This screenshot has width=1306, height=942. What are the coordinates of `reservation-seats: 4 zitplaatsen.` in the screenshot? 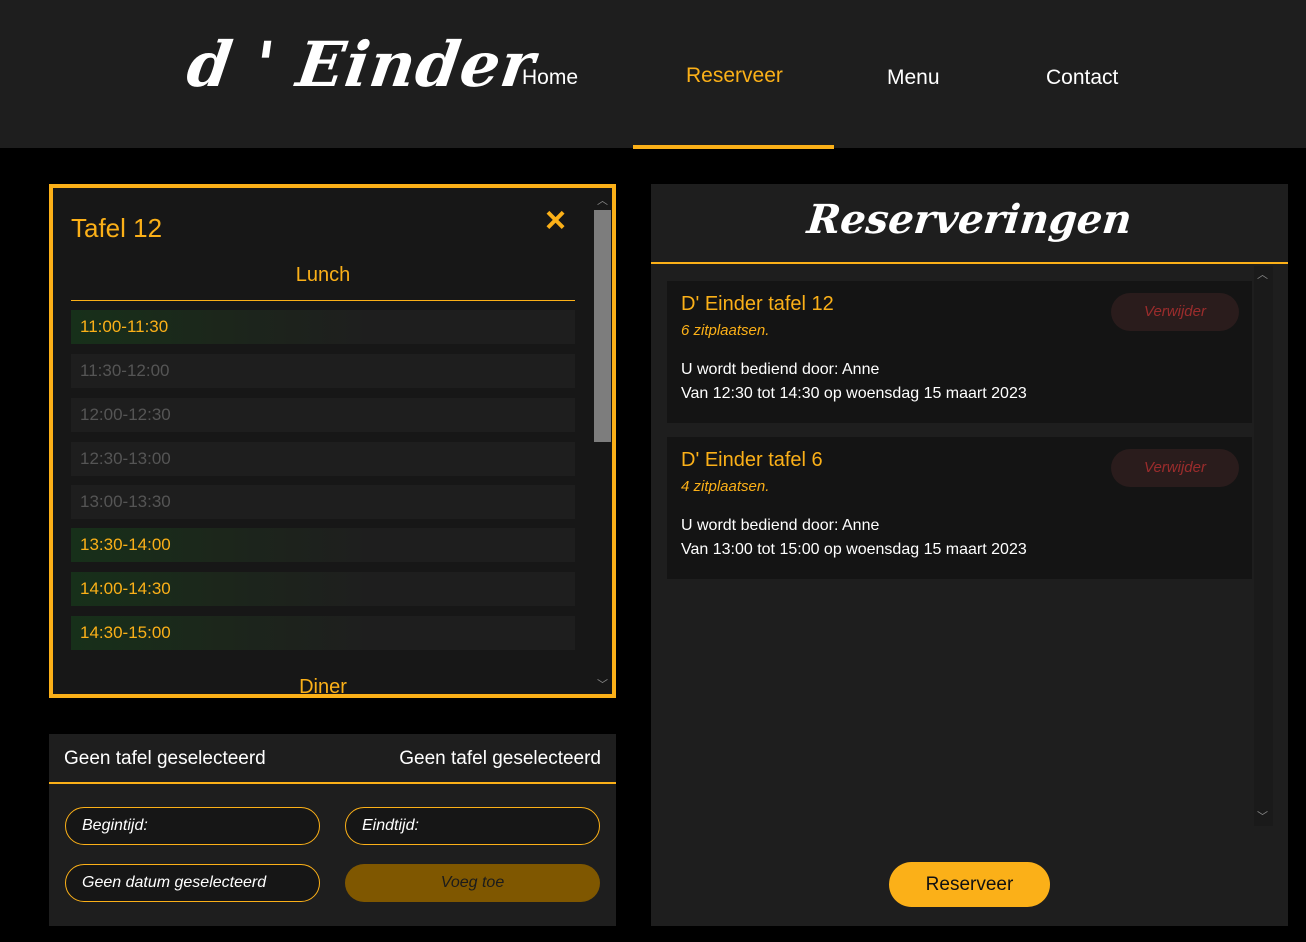 It's located at (725, 486).